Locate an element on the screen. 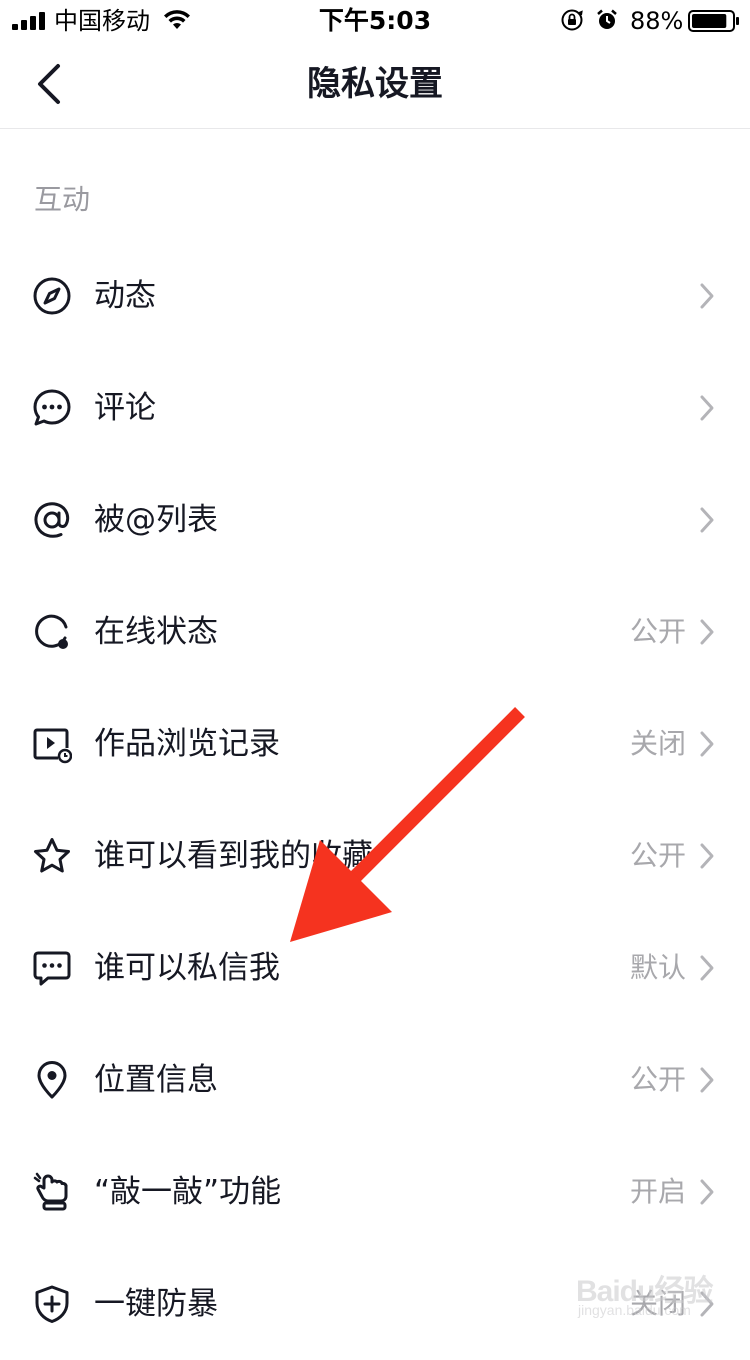  list-item-online-status: 在线状态 公开 is located at coordinates (375, 632).